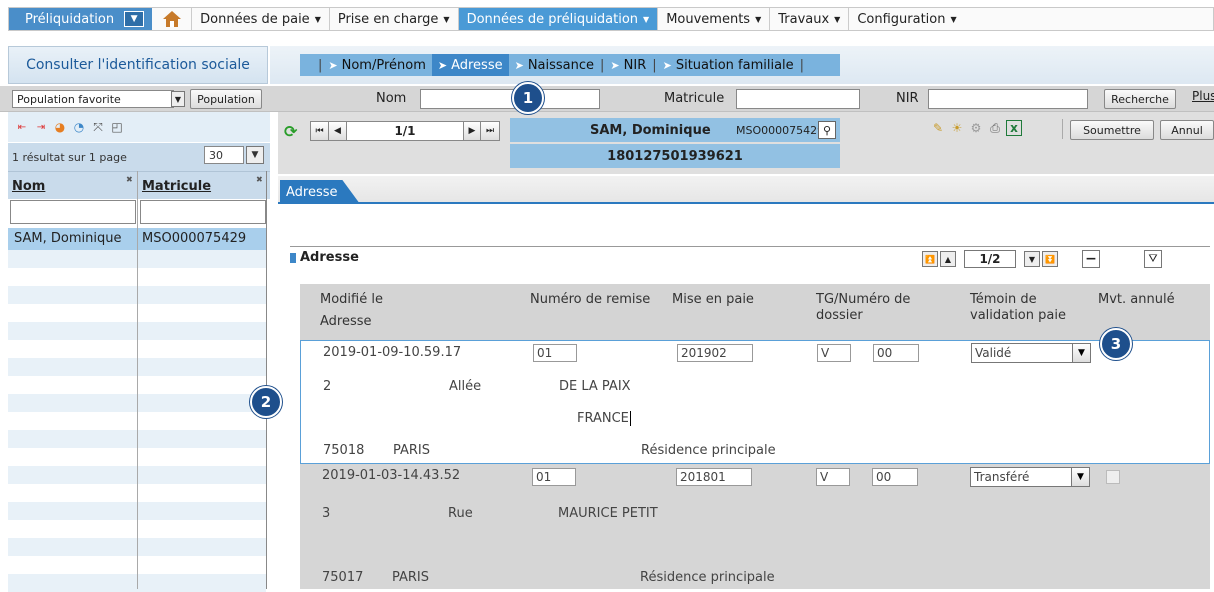 This screenshot has height=592, width=1214. I want to click on callout-badge: 3, so click(1116, 344).